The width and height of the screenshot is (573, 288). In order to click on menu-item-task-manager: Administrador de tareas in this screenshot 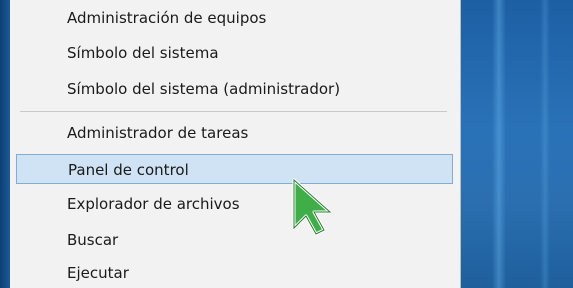, I will do `click(234, 133)`.